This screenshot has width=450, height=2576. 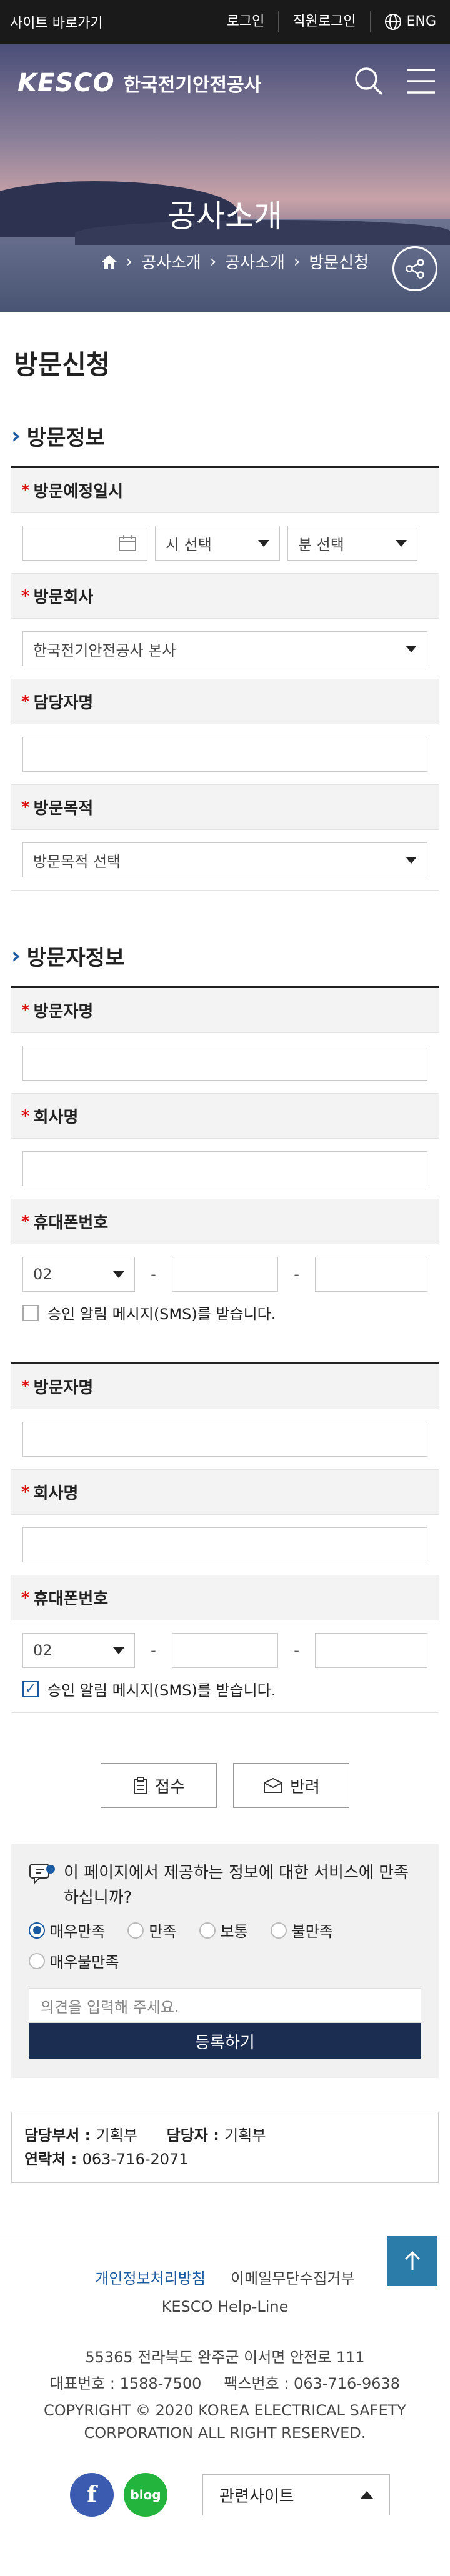 I want to click on staff-label: 담당자 :, so click(x=192, y=2135).